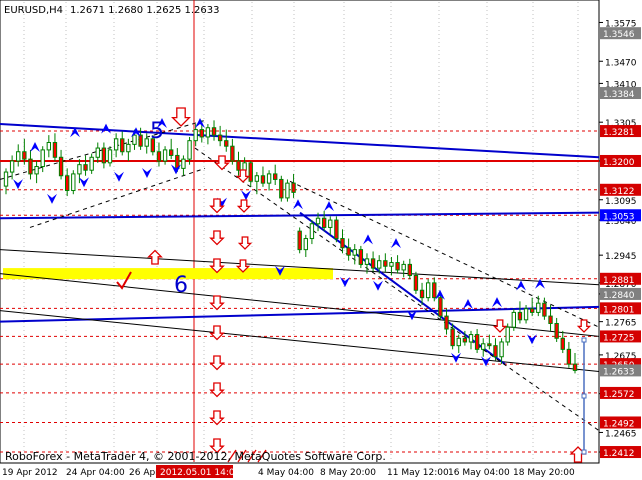  I want to click on price-badge-label: 1.2840, so click(619, 296).